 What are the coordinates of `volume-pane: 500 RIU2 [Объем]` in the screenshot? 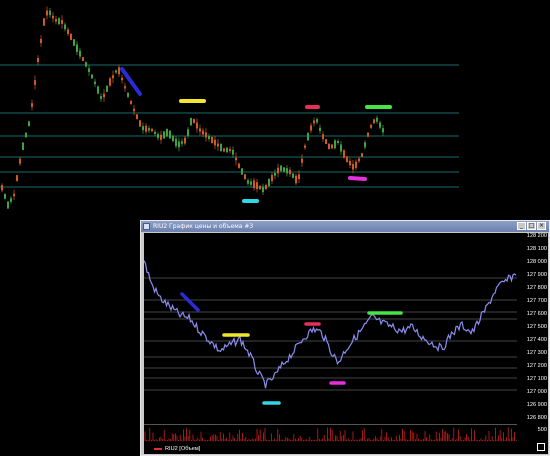 It's located at (346, 439).